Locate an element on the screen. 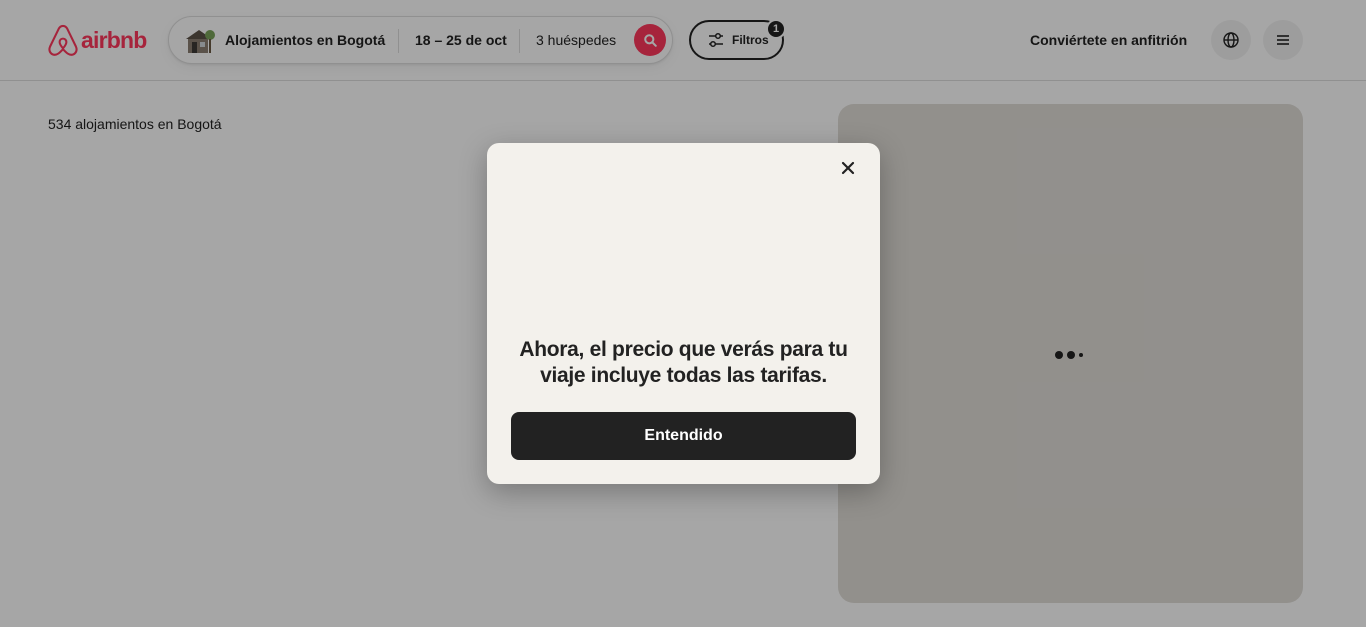 Image resolution: width=1366 pixels, height=627 pixels. close-button is located at coordinates (848, 168).